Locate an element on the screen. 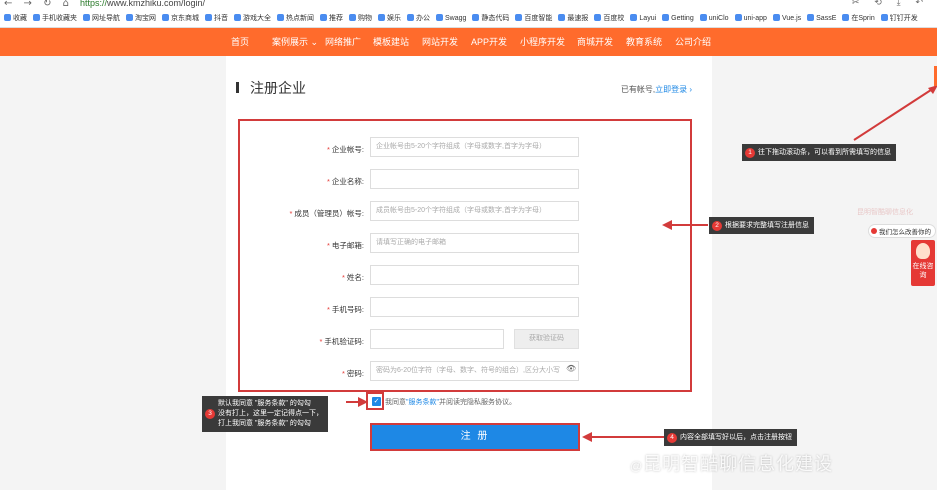 Image resolution: width=937 pixels, height=490 pixels. label-name: * 姓名: is located at coordinates (352, 277).